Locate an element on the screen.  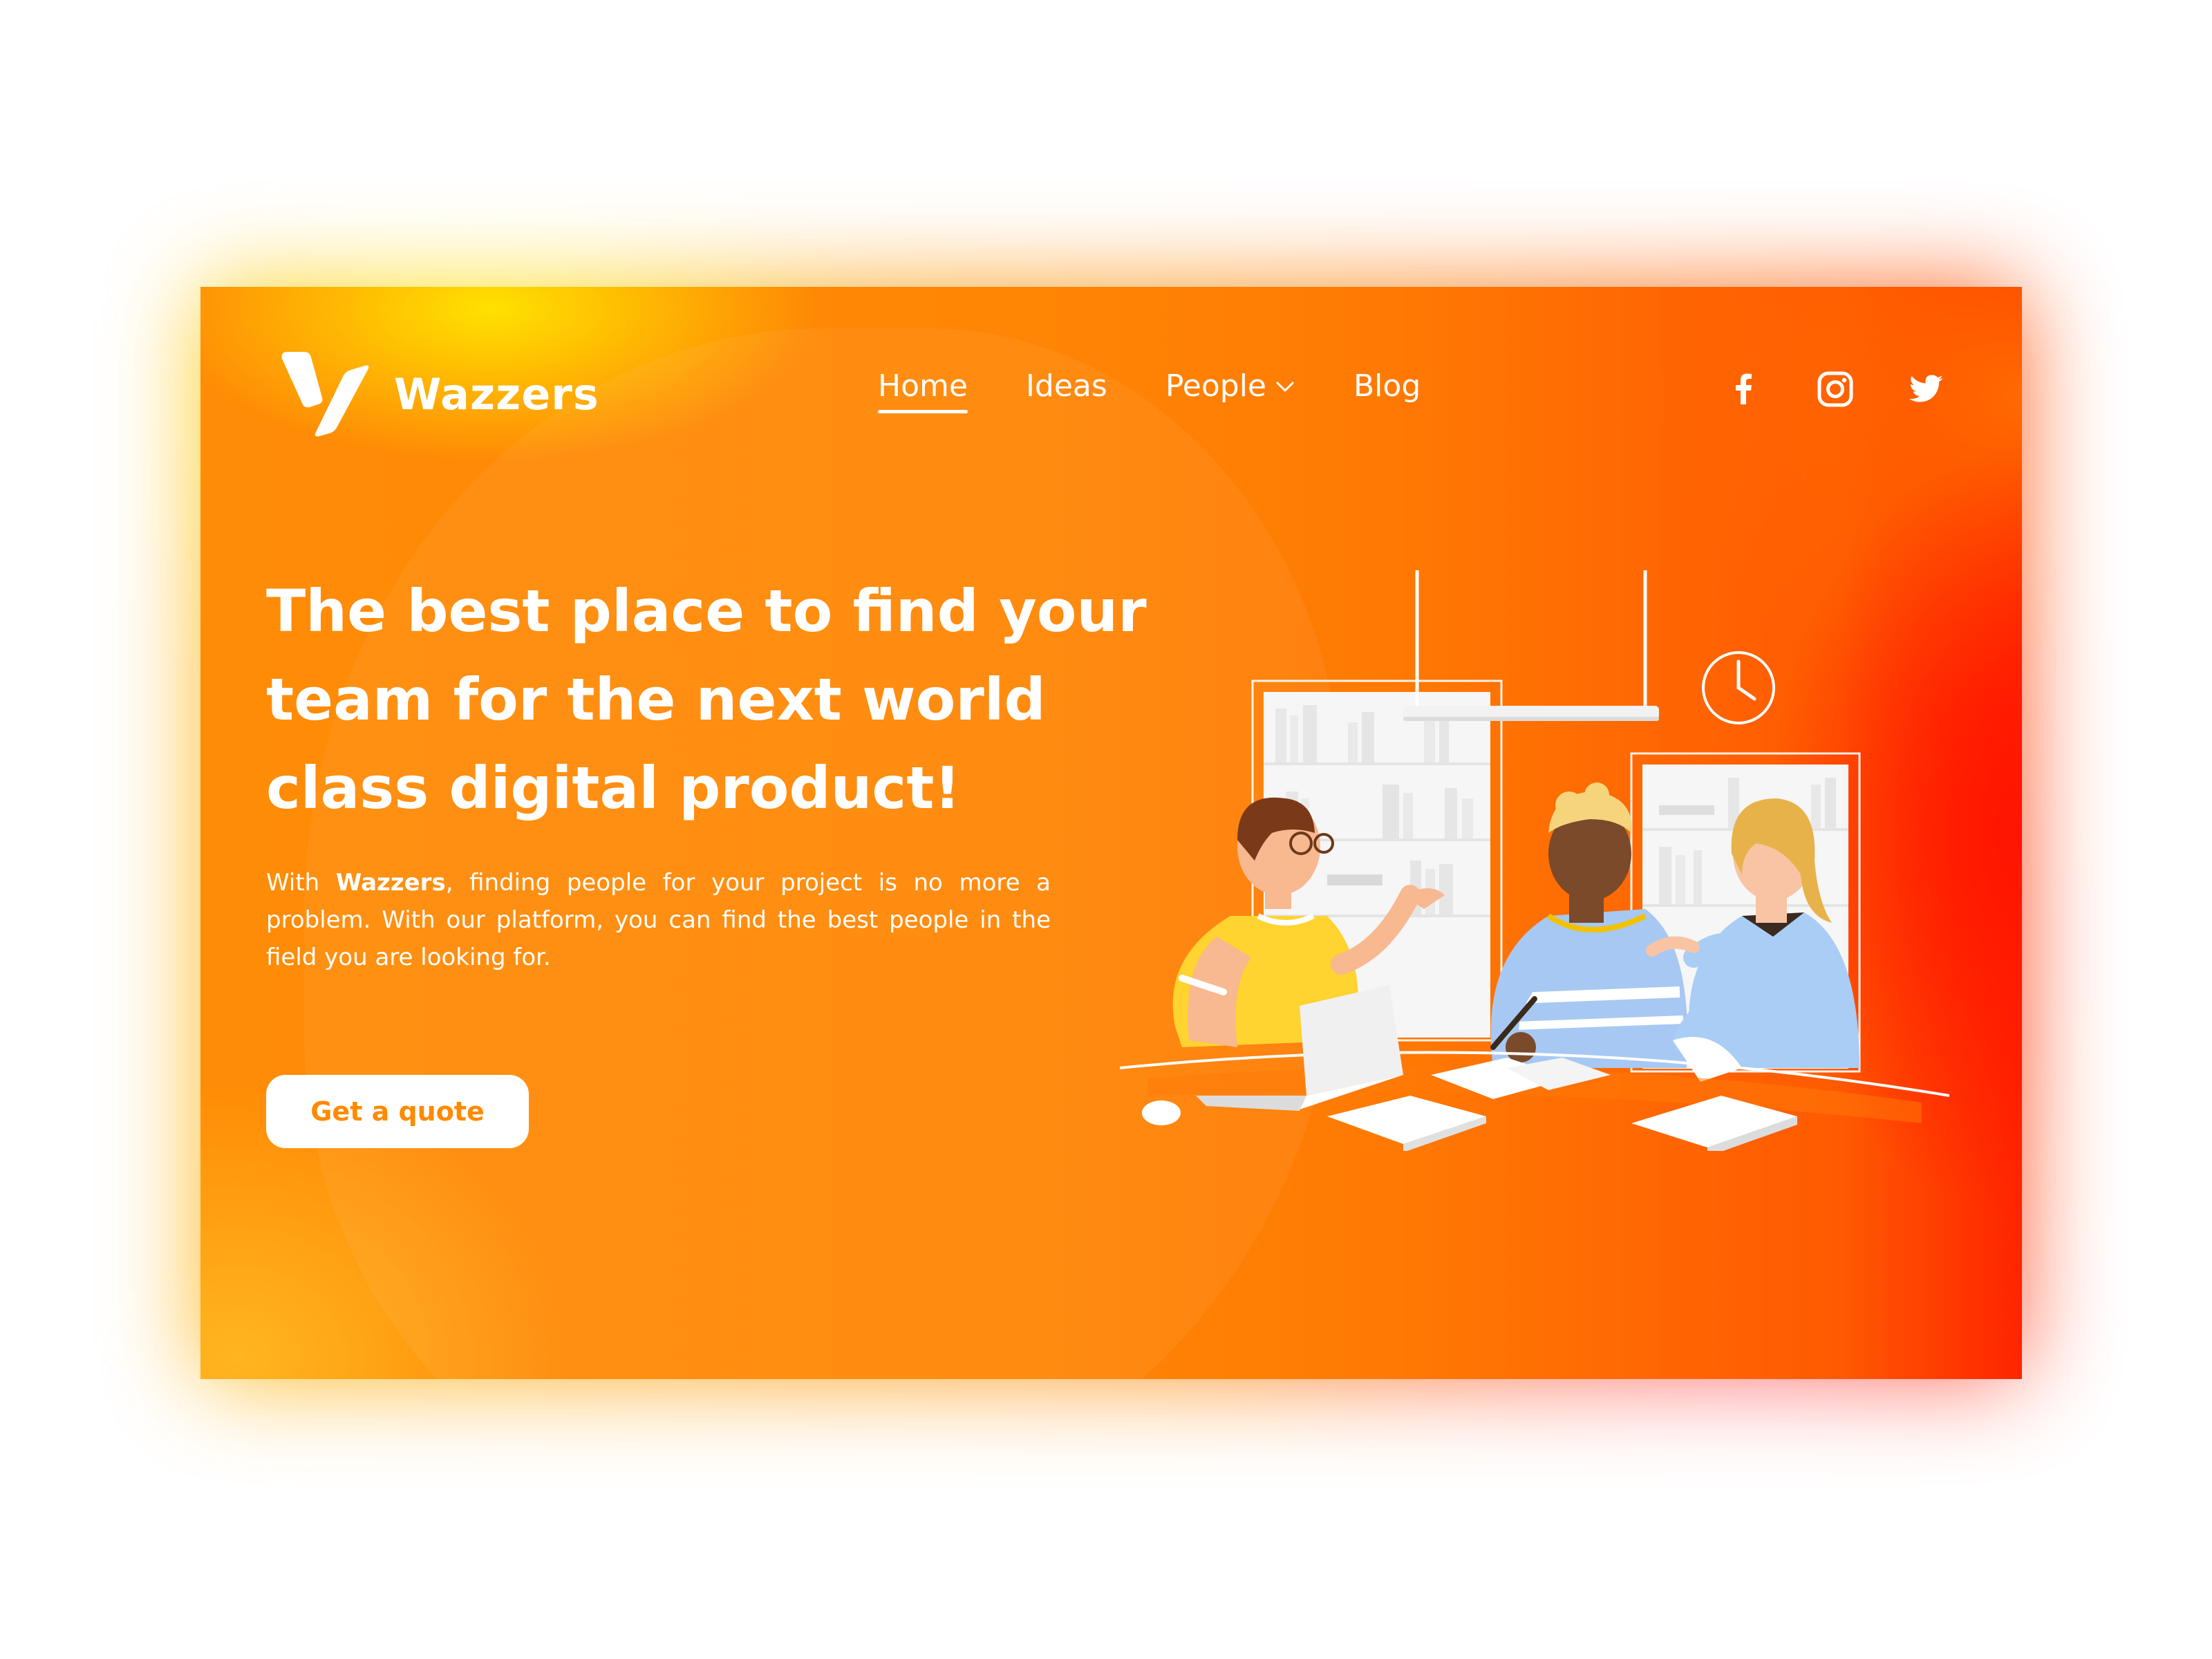
nav-item-ideas: Ideas is located at coordinates (1066, 386).